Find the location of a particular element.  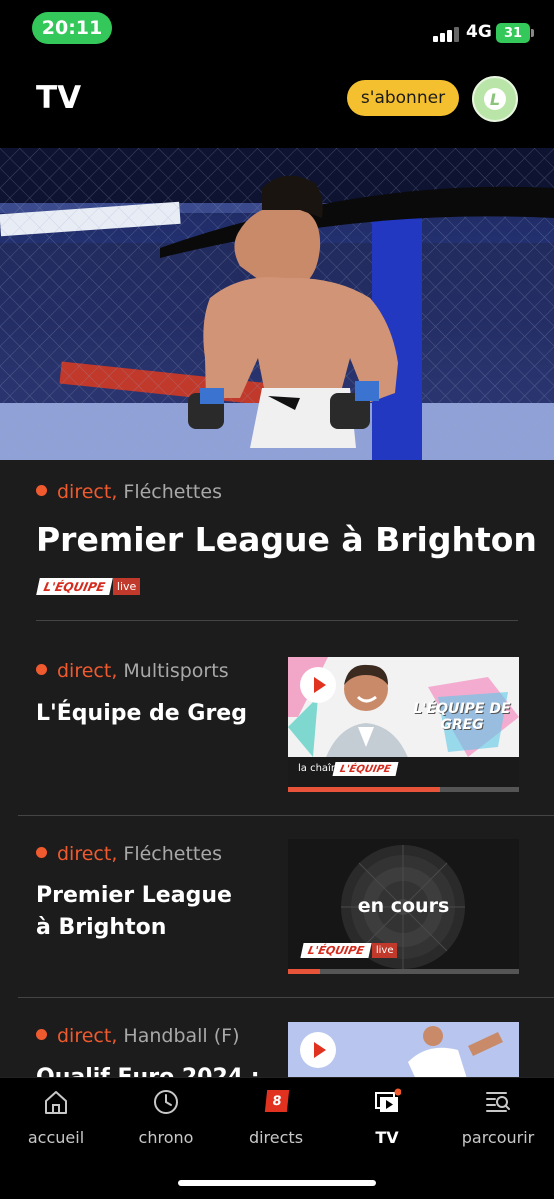

row-2-thumb-brand: L'ÉQUIPE is located at coordinates (336, 950).